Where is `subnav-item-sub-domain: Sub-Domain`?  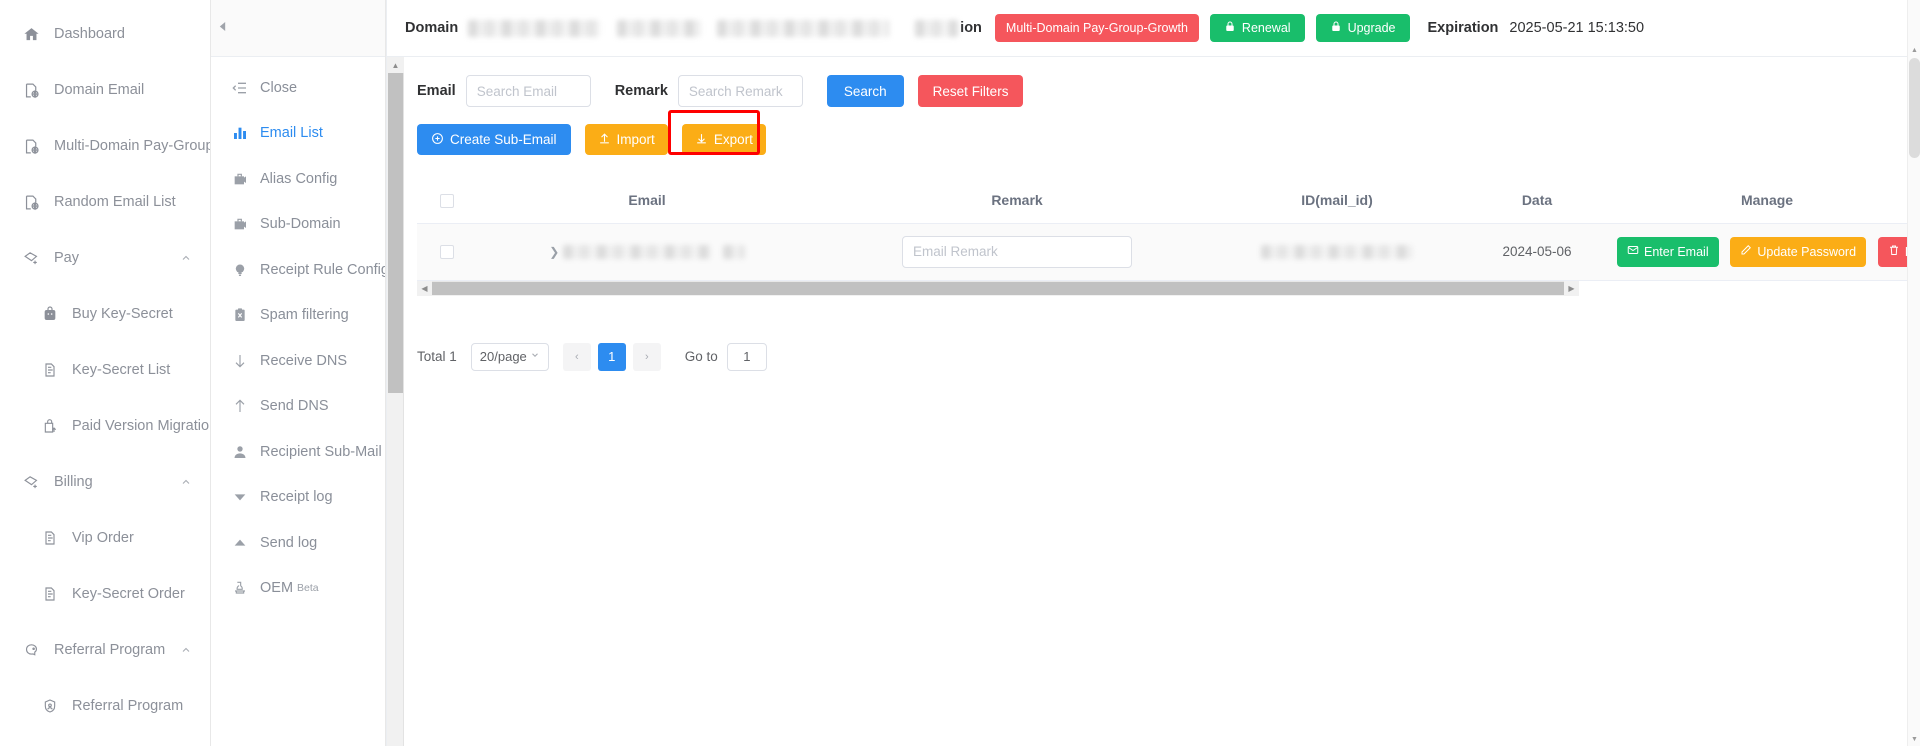 subnav-item-sub-domain: Sub-Domain is located at coordinates (298, 225).